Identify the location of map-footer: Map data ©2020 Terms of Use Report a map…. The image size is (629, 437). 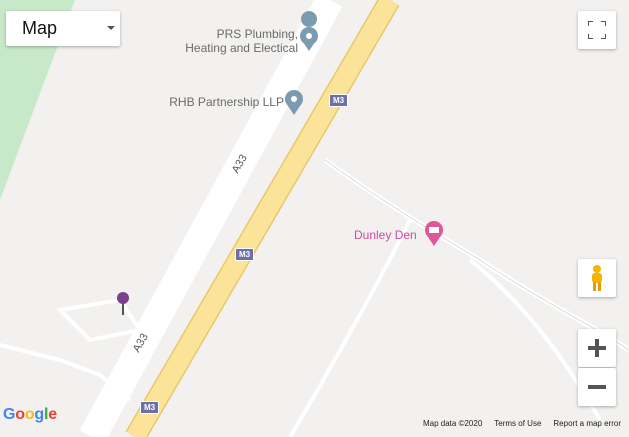
(522, 423).